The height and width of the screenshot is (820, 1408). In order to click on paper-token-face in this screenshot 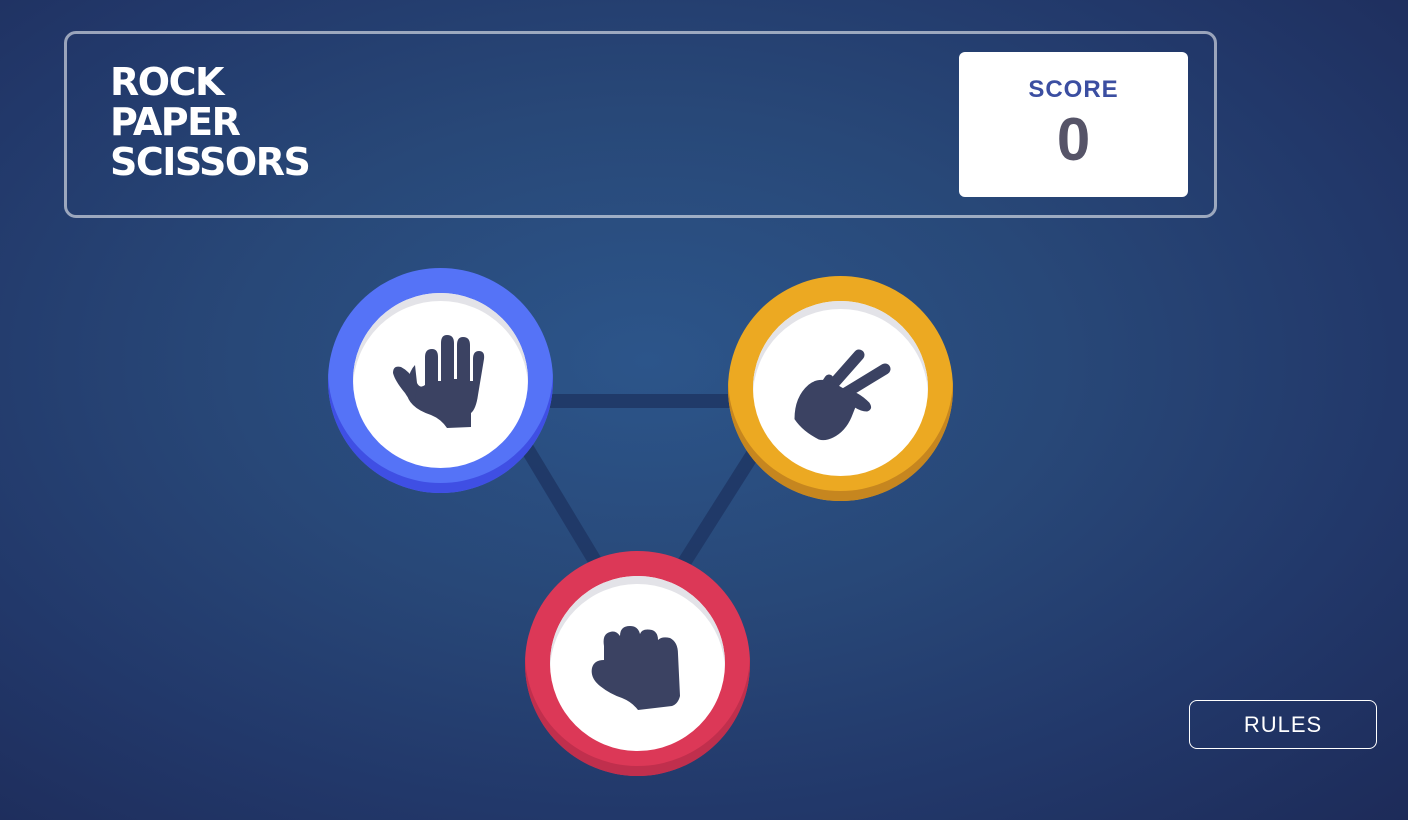, I will do `click(440, 380)`.